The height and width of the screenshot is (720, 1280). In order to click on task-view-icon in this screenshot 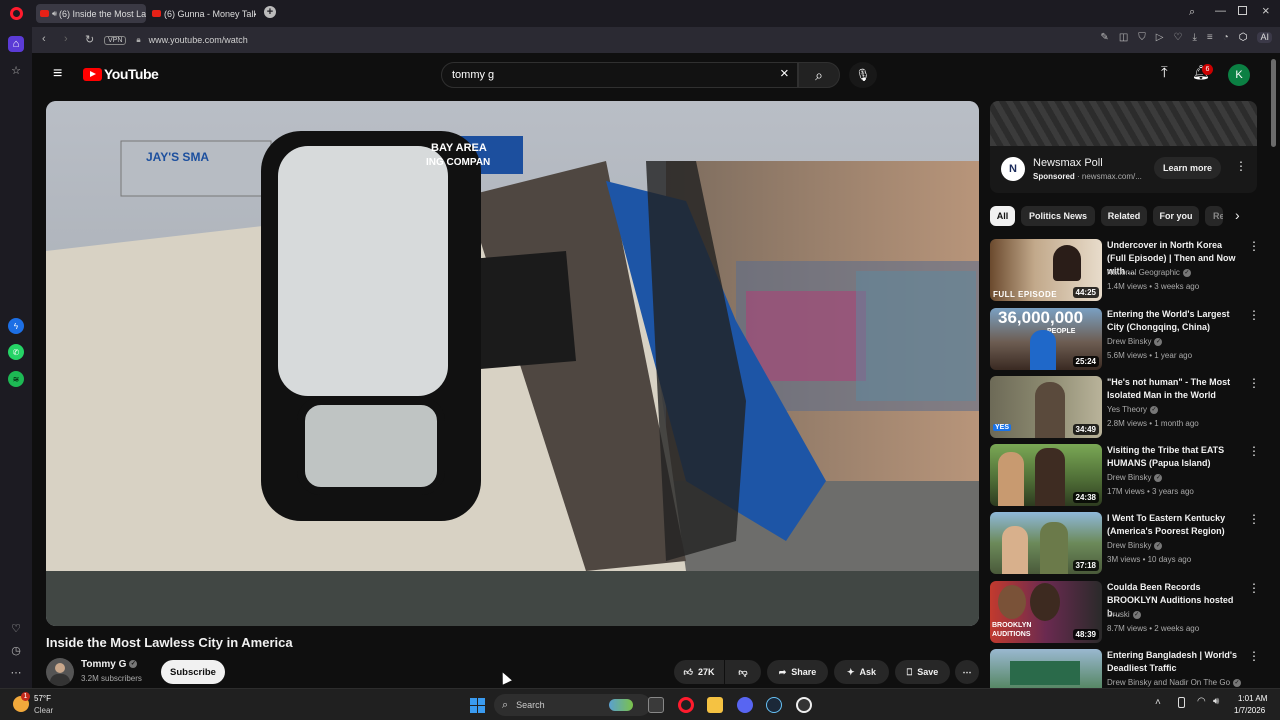, I will do `click(656, 705)`.